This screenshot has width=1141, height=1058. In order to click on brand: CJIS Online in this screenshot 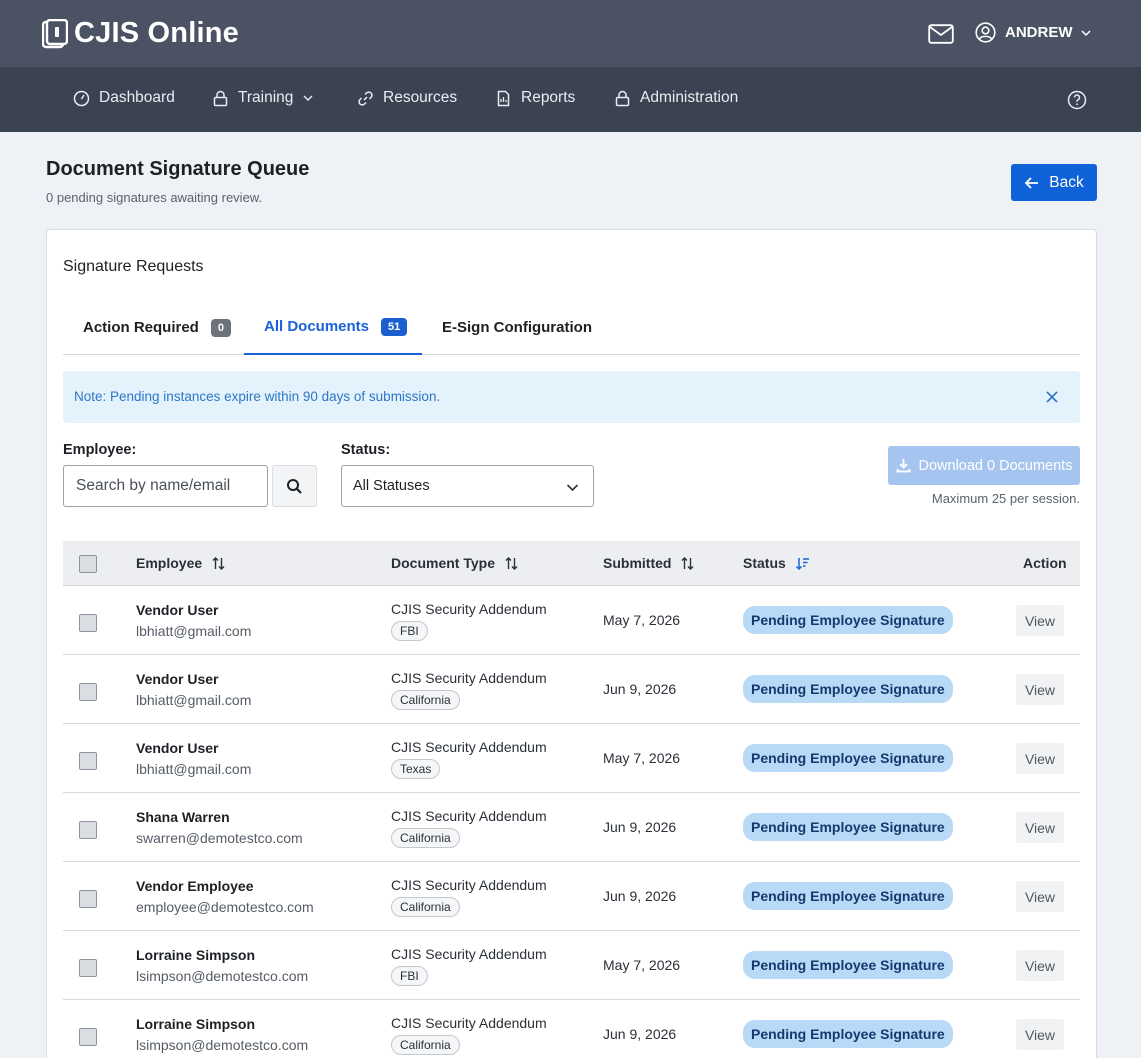, I will do `click(140, 33)`.